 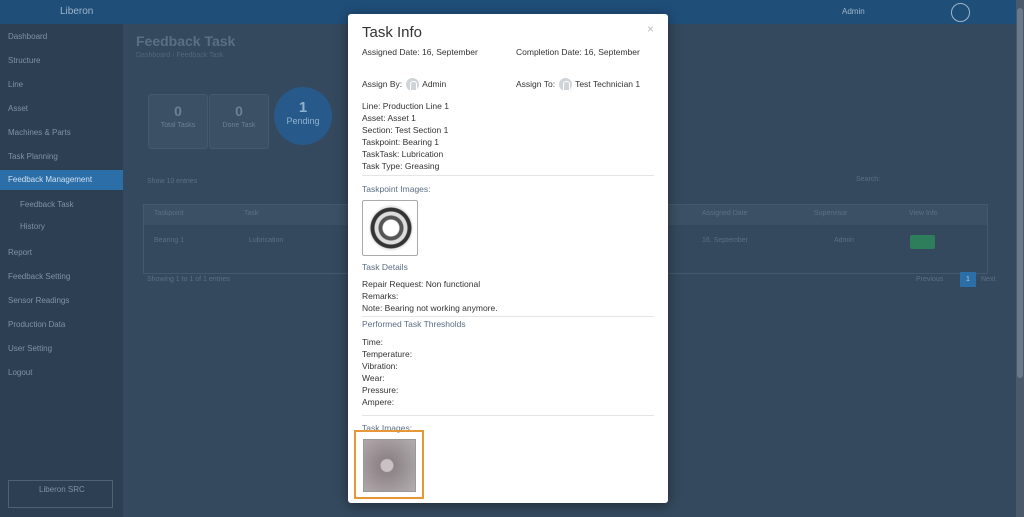 I want to click on task-image-highlight, so click(x=389, y=464).